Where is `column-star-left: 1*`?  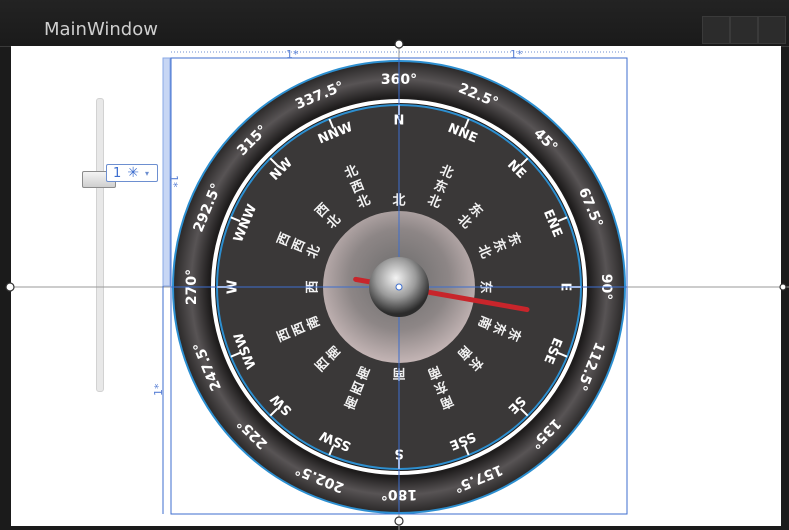 column-star-left: 1* is located at coordinates (292, 54).